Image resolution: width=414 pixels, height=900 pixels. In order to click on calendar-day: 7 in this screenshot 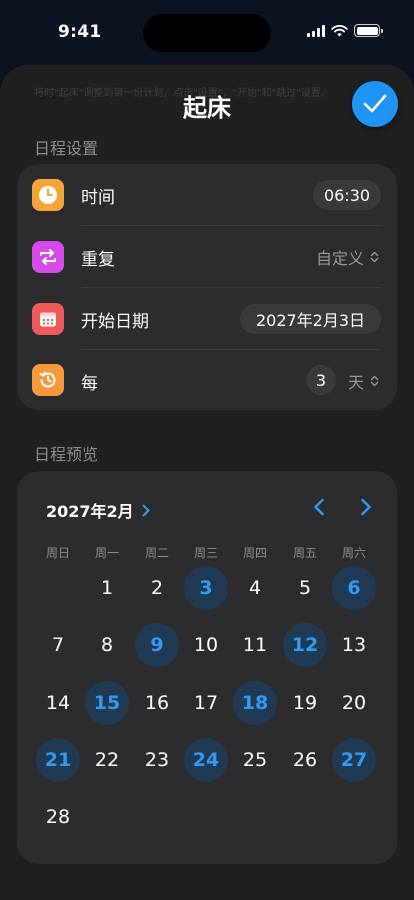, I will do `click(58, 645)`.